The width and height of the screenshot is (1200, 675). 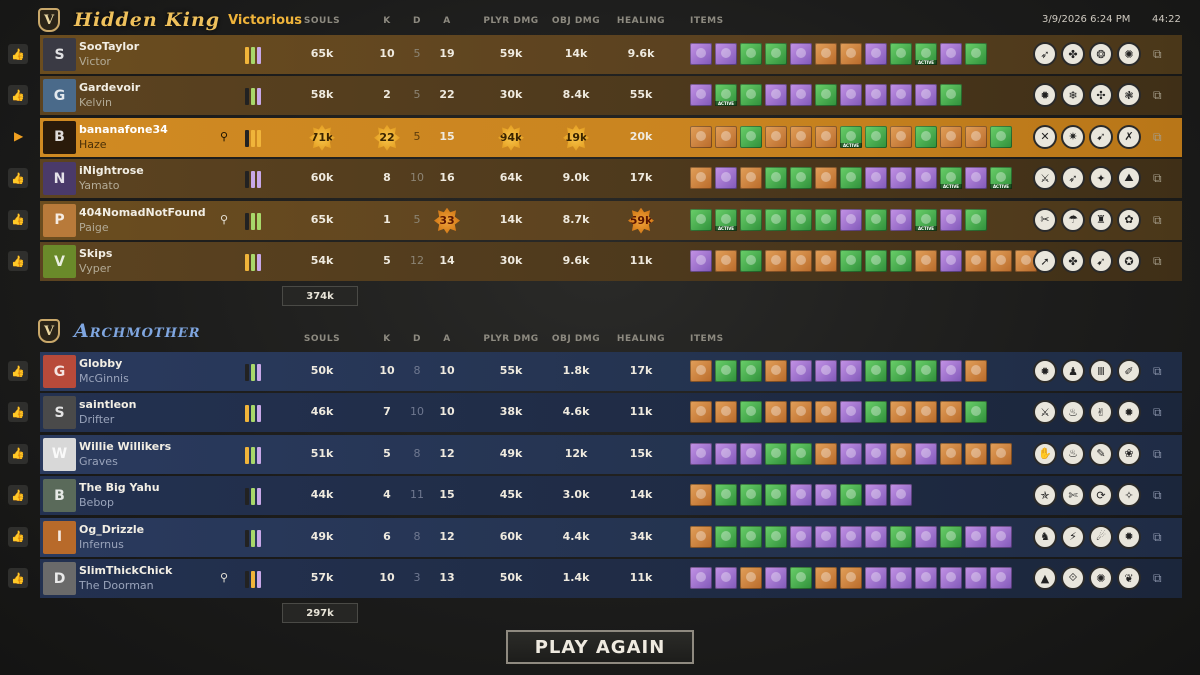 What do you see at coordinates (600, 647) in the screenshot?
I see `play-again-button: PLAY AGAIN` at bounding box center [600, 647].